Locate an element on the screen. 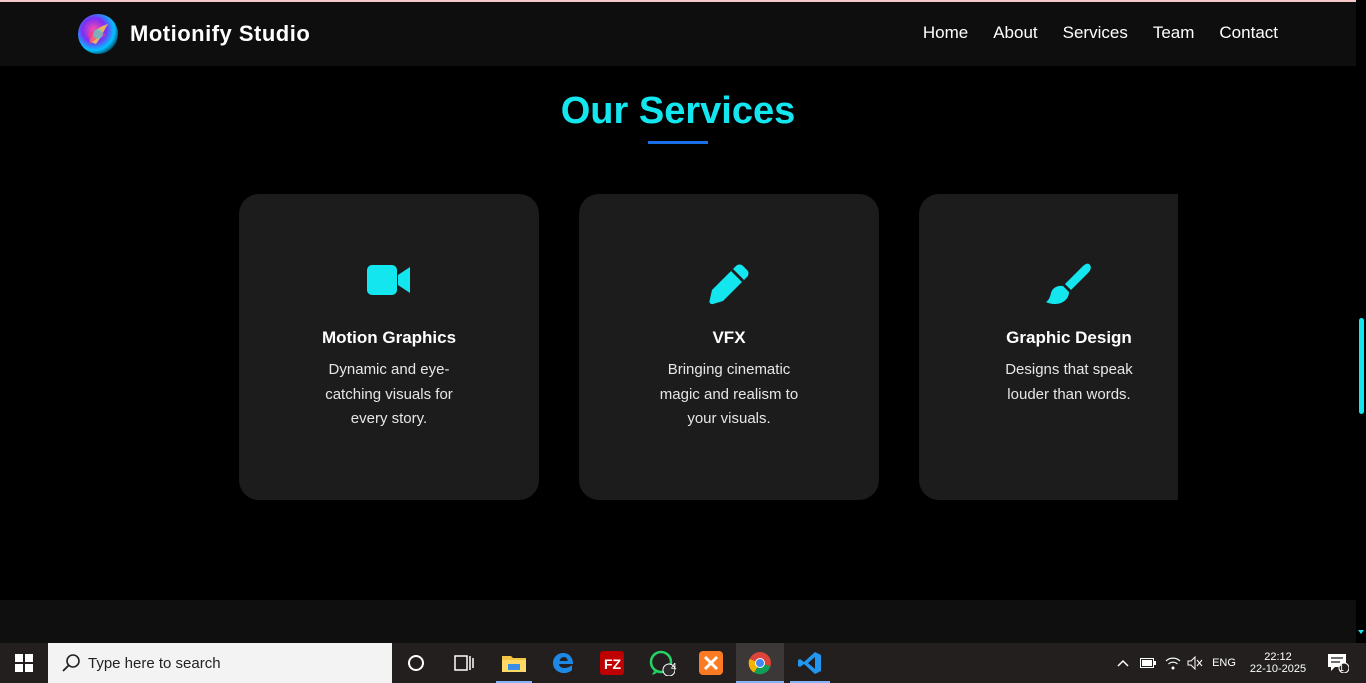  nav-link-services: Services is located at coordinates (1095, 33).